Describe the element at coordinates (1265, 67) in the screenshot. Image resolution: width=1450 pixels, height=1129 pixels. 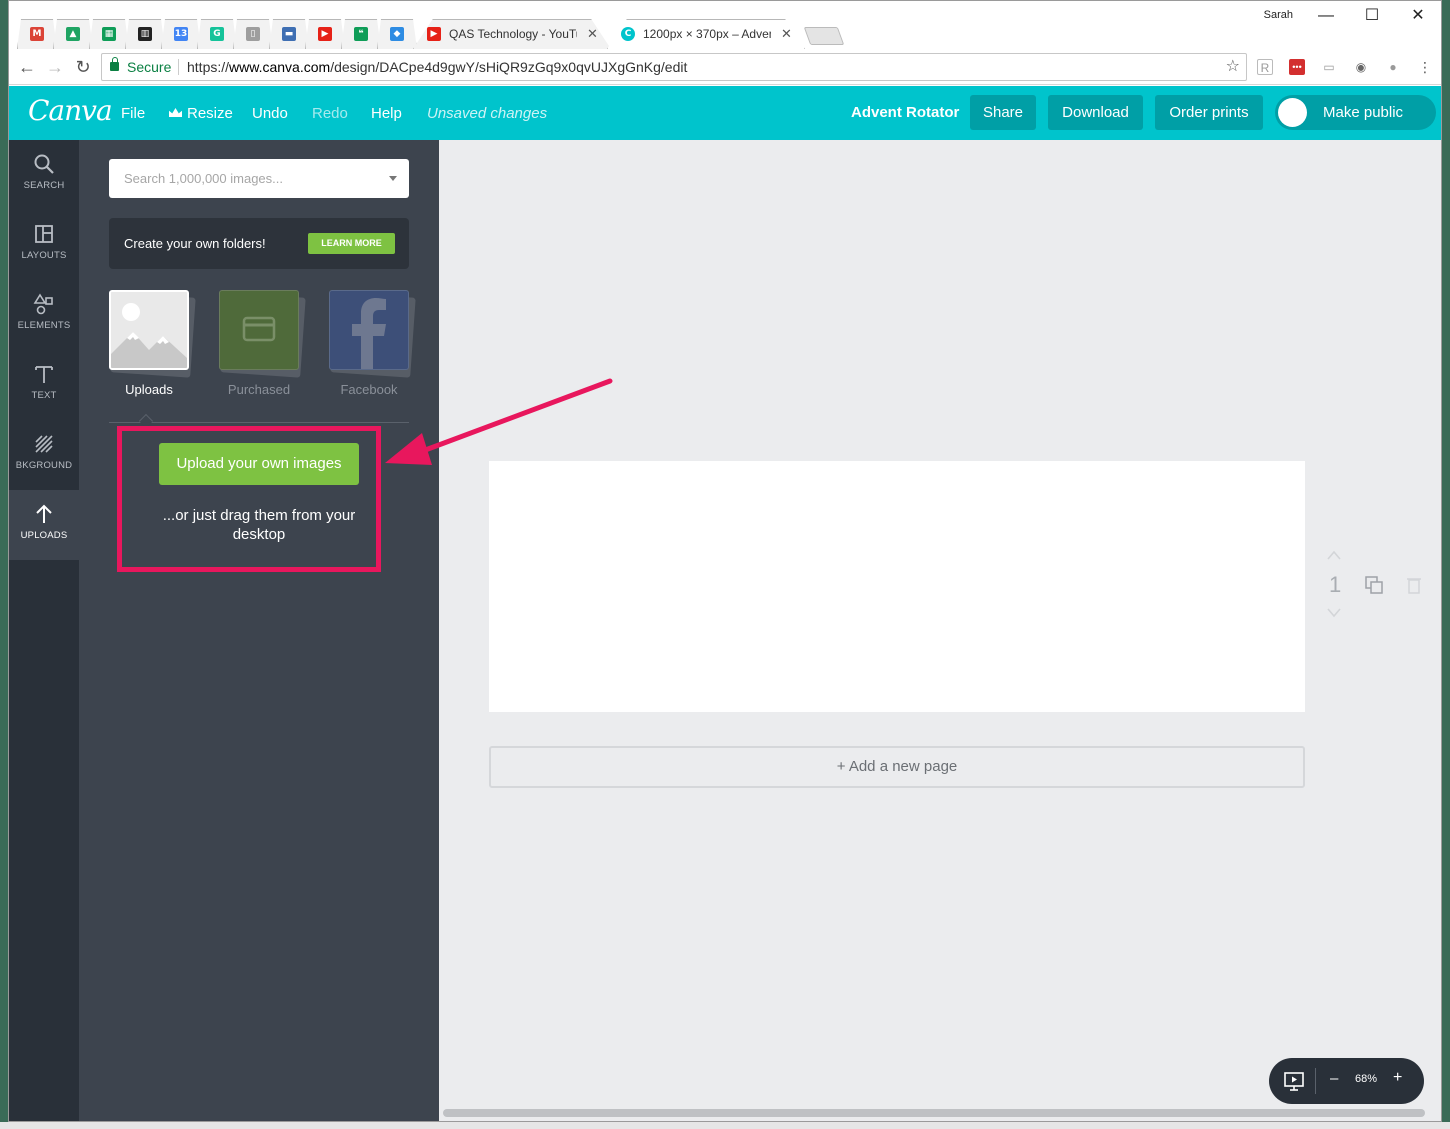
I see `extension-icon: R` at that location.